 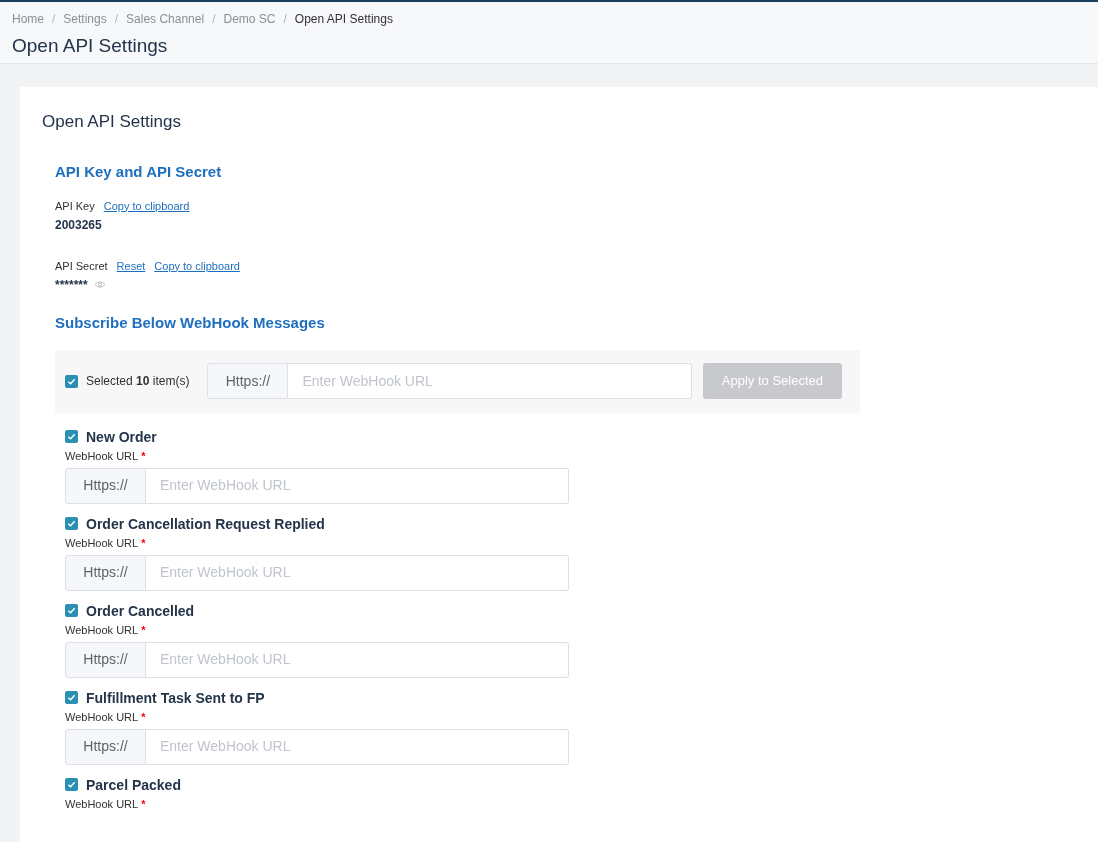 I want to click on card-title: Open API Settings, so click(x=112, y=122).